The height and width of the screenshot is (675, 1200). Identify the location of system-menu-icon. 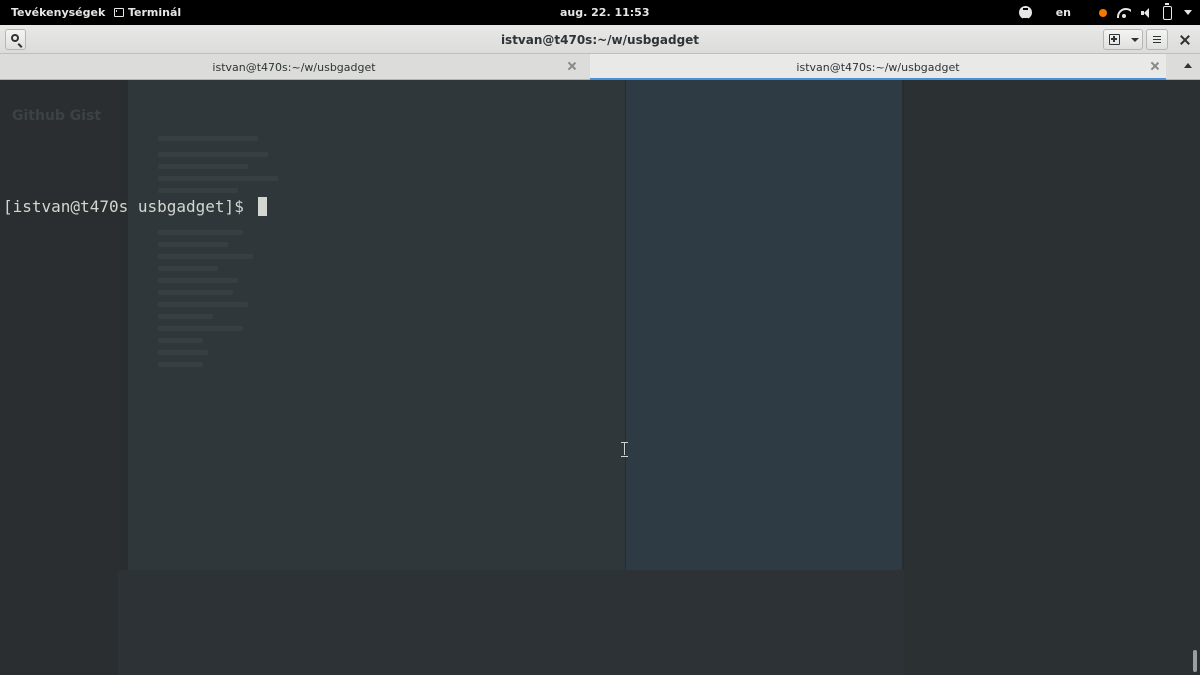
(1188, 12).